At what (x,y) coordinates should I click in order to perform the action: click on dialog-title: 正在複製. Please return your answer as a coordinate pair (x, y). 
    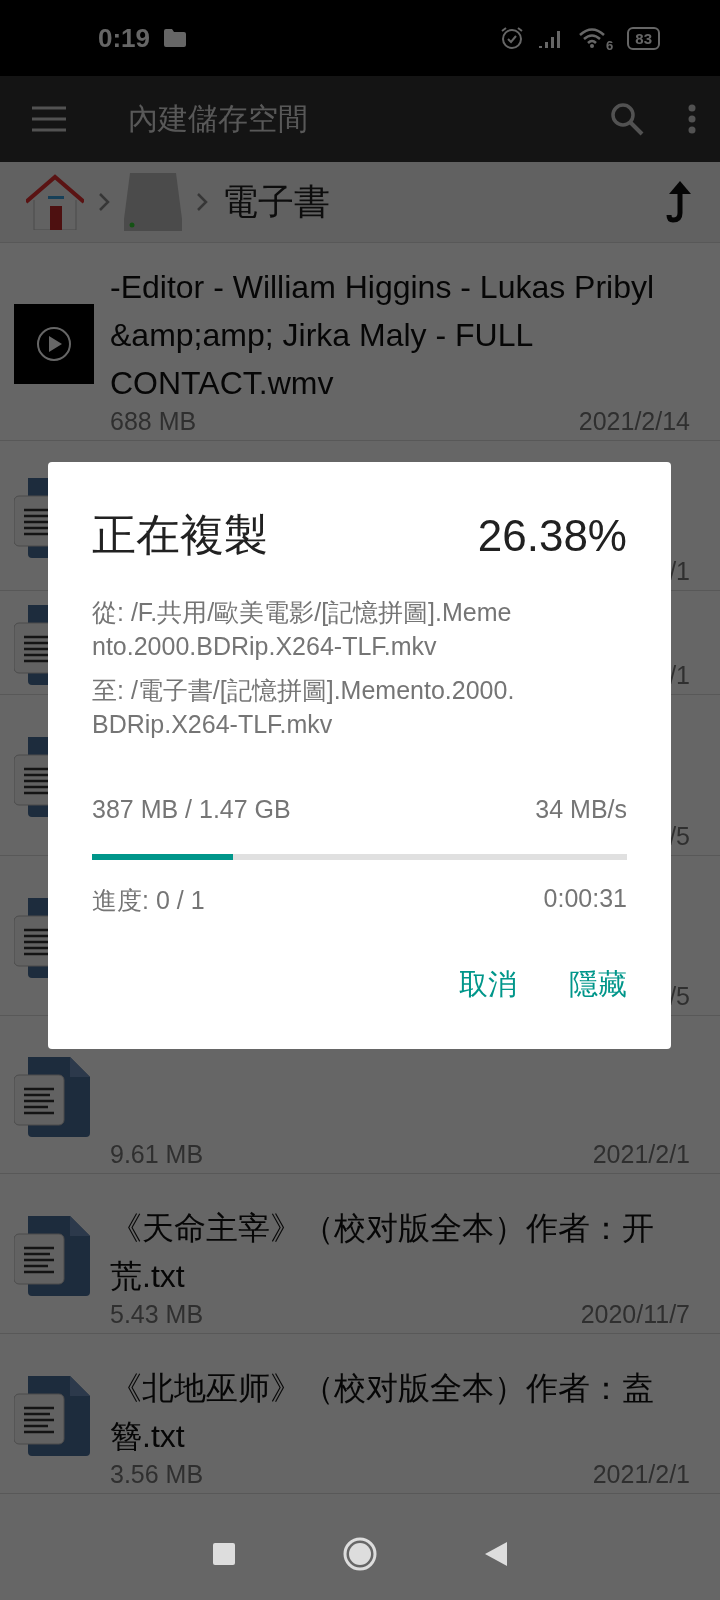
    Looking at the image, I should click on (180, 535).